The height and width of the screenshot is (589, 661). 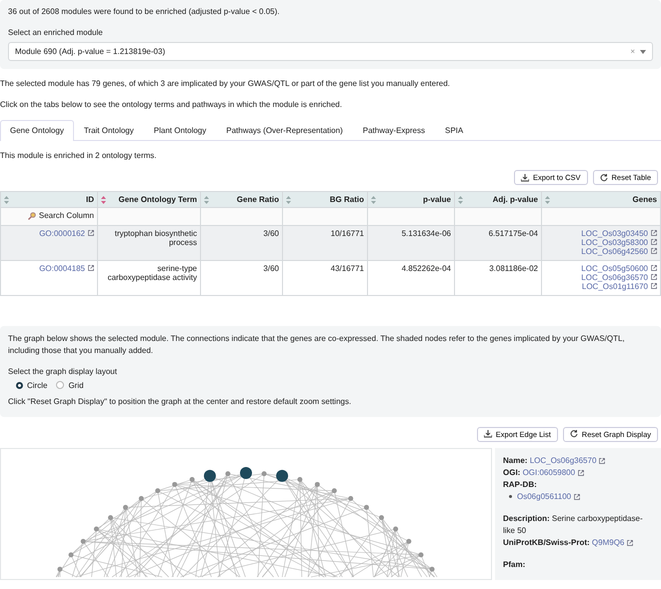 I want to click on field-link: Os06g0561100, so click(x=548, y=496).